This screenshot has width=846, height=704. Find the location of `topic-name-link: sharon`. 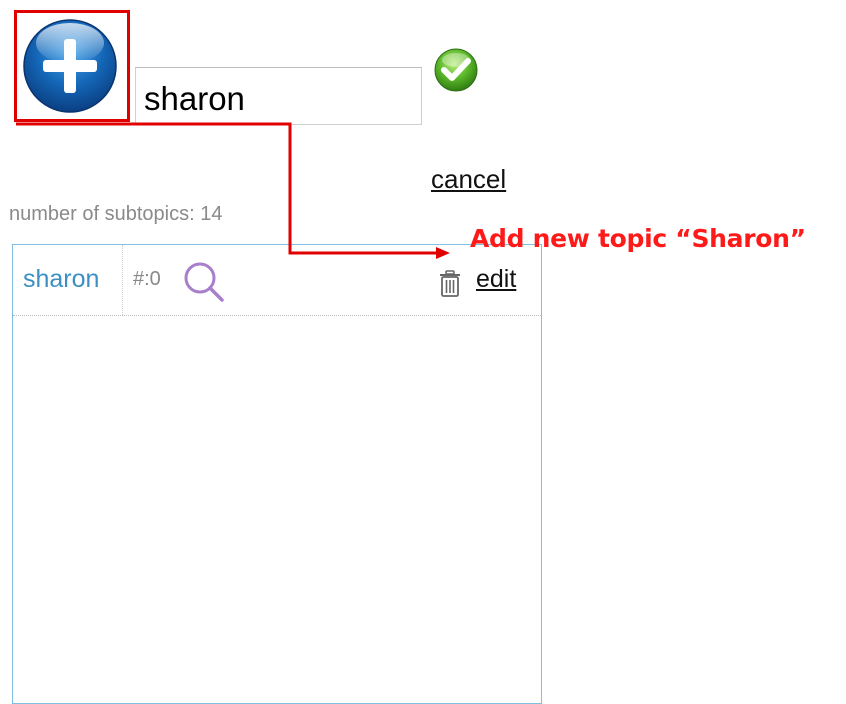

topic-name-link: sharon is located at coordinates (61, 279).